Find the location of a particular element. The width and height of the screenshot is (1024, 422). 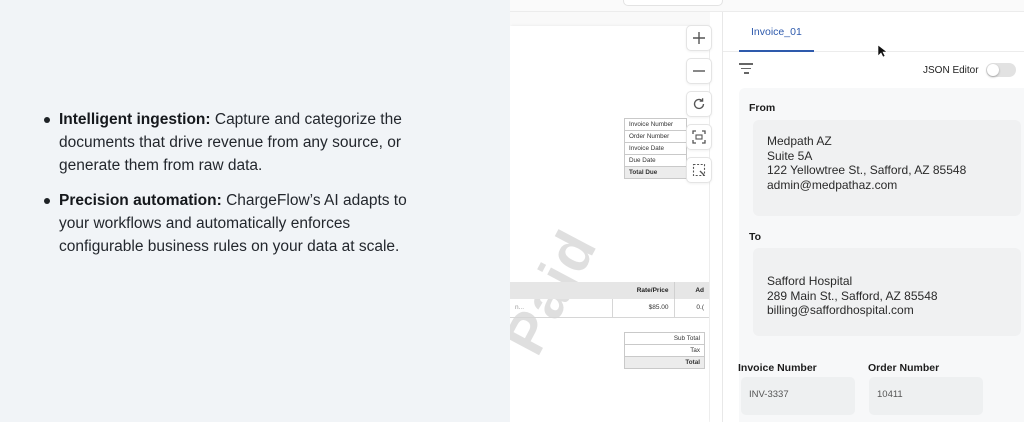

selection-icon is located at coordinates (699, 170).